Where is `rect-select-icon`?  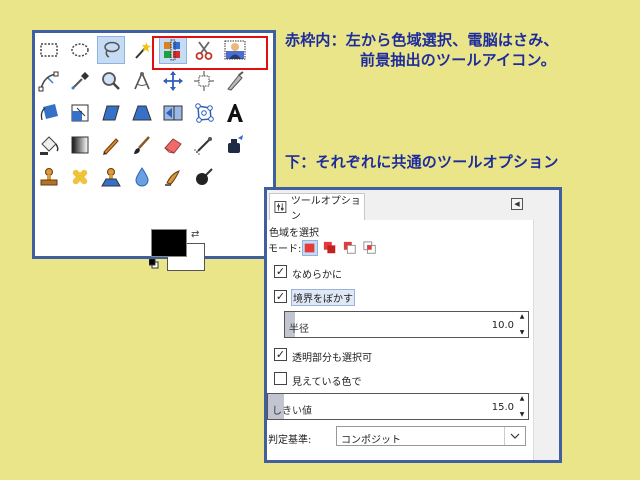 rect-select-icon is located at coordinates (49, 50).